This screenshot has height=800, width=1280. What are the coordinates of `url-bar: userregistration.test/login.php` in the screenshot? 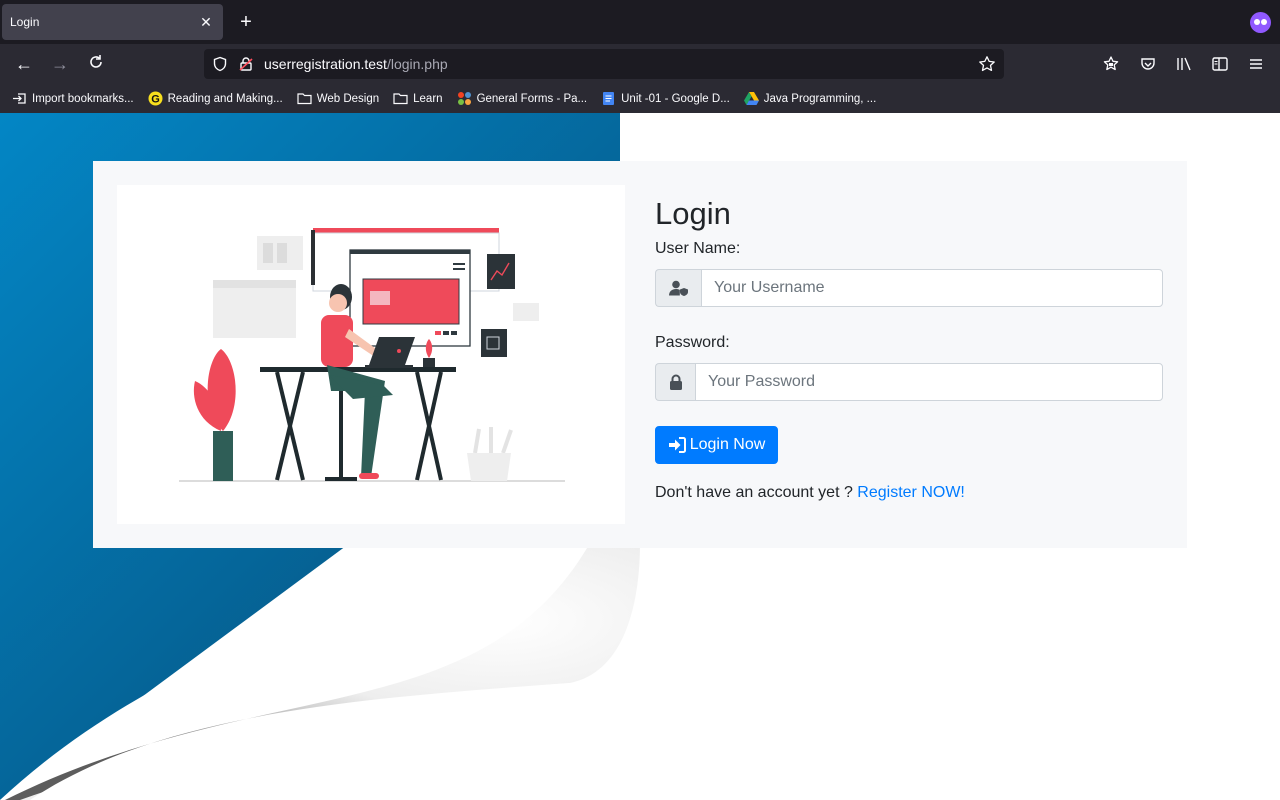 It's located at (604, 64).